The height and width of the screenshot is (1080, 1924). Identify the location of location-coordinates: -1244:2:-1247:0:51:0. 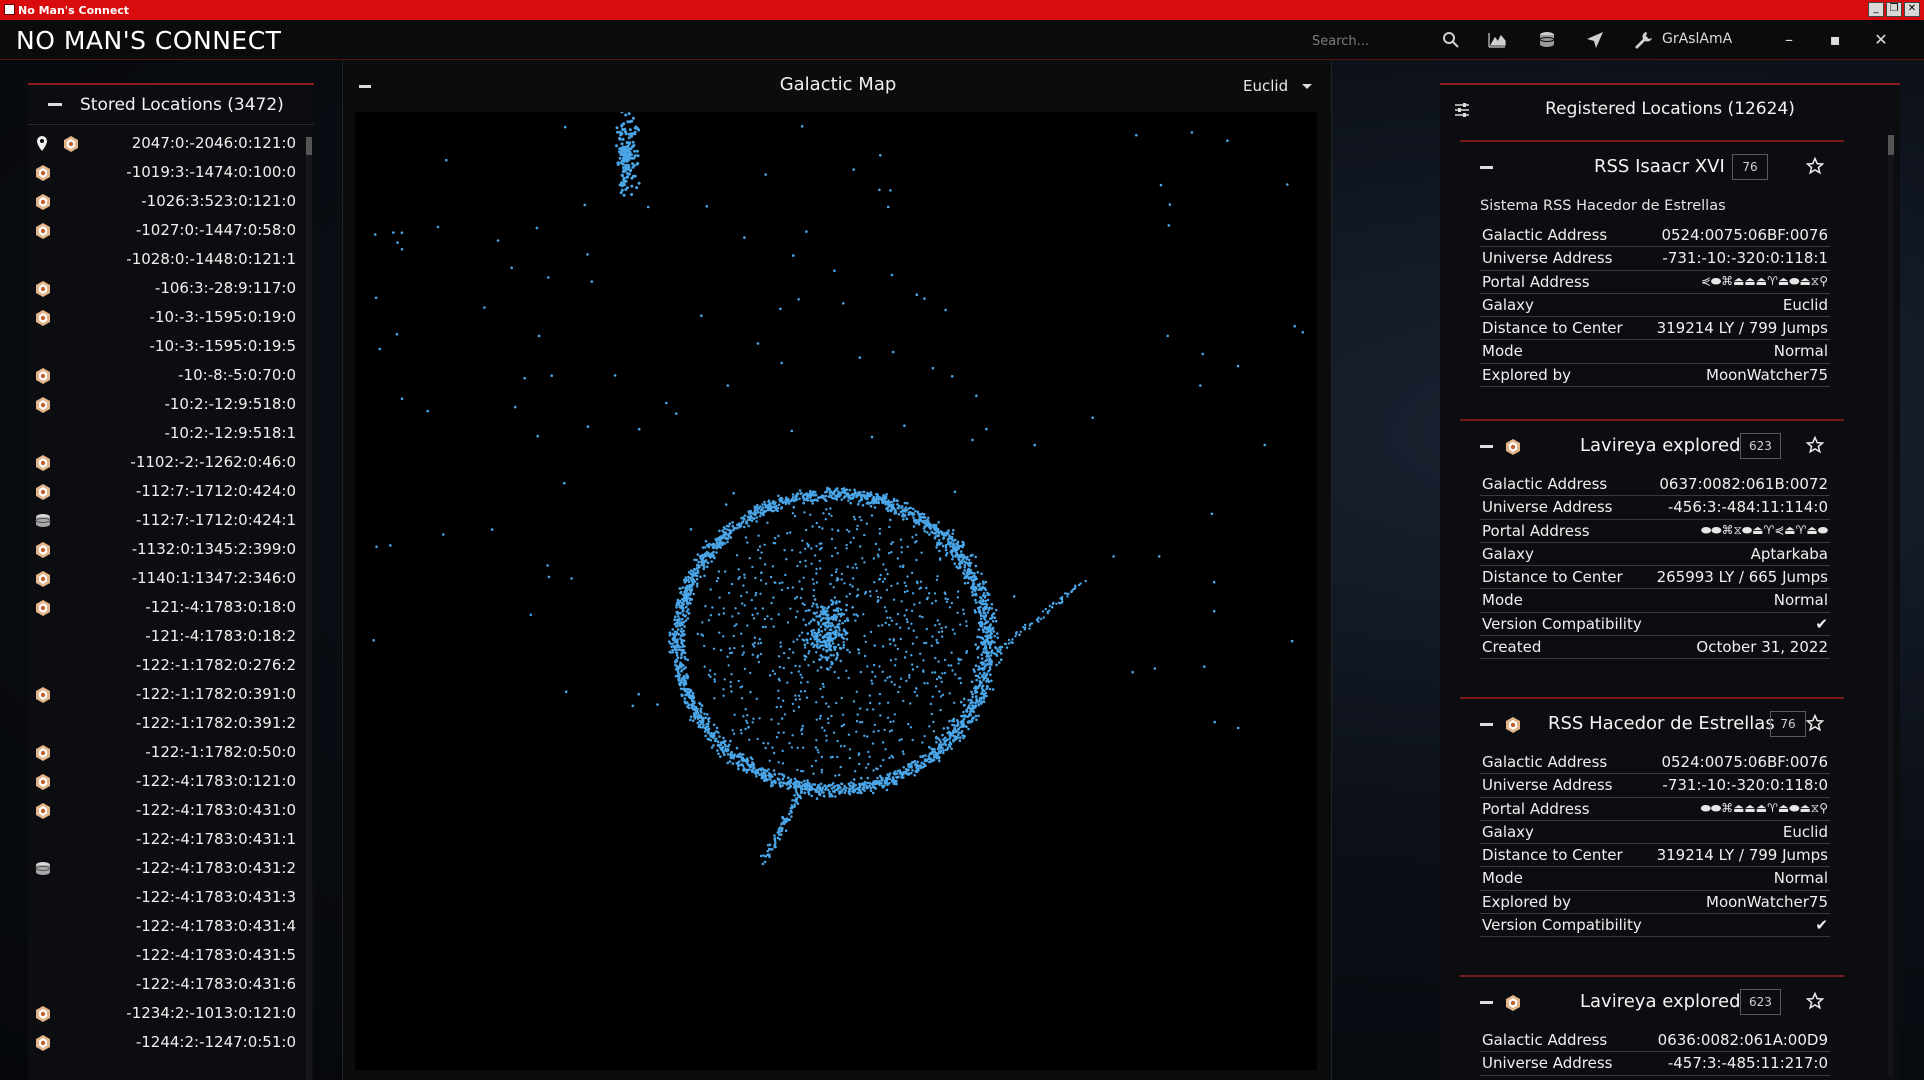
(215, 1042).